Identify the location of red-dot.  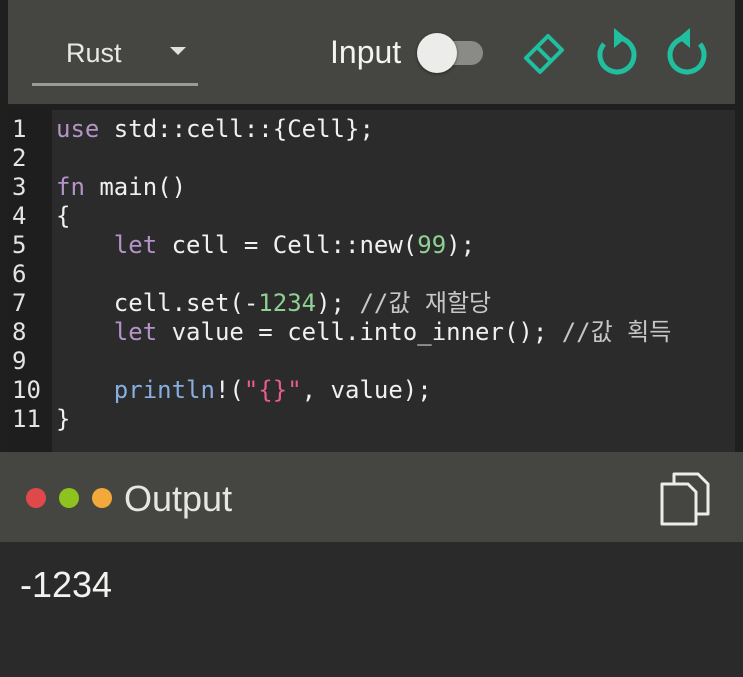
(36, 498).